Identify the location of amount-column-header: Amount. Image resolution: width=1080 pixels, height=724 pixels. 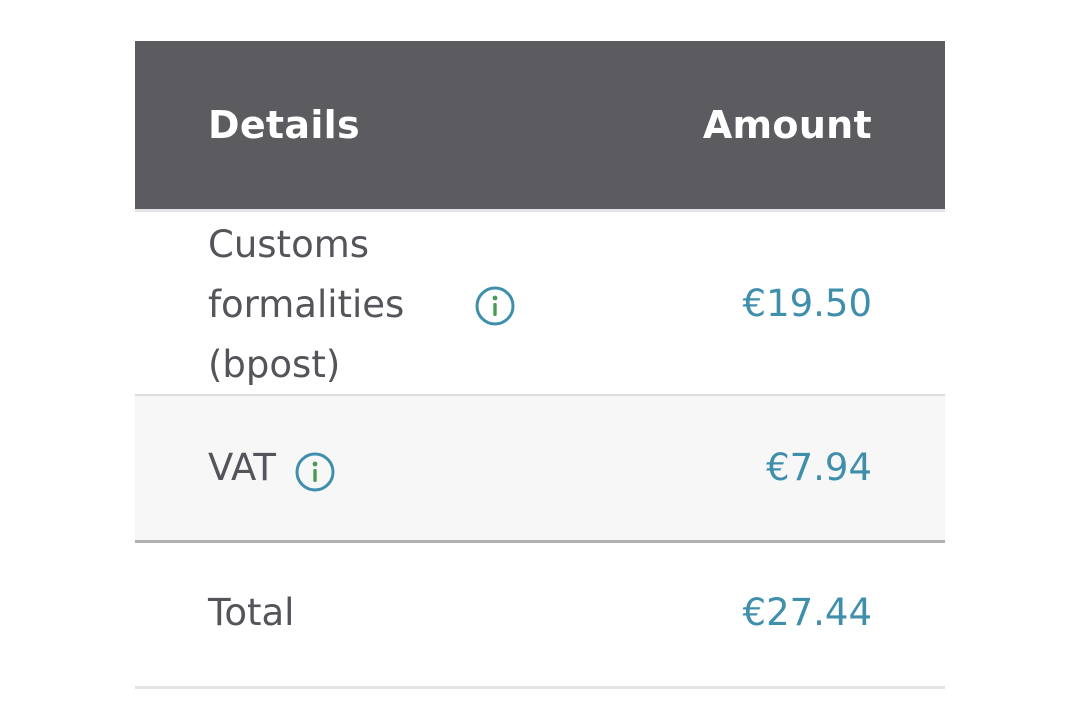
(787, 125).